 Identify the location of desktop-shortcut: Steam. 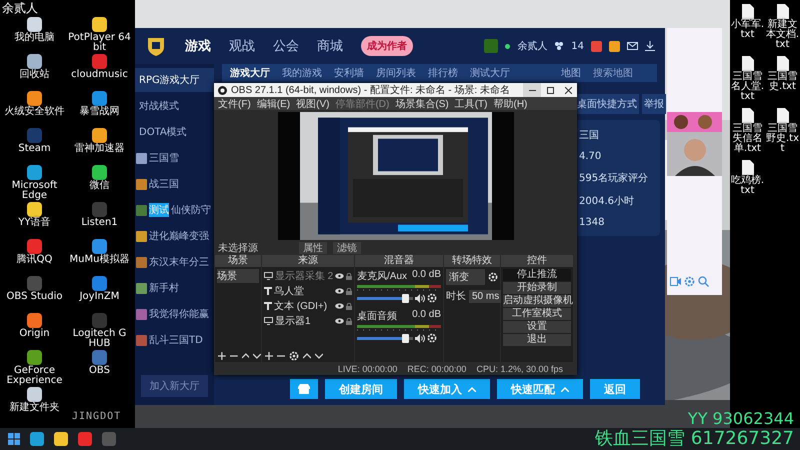
(34, 146).